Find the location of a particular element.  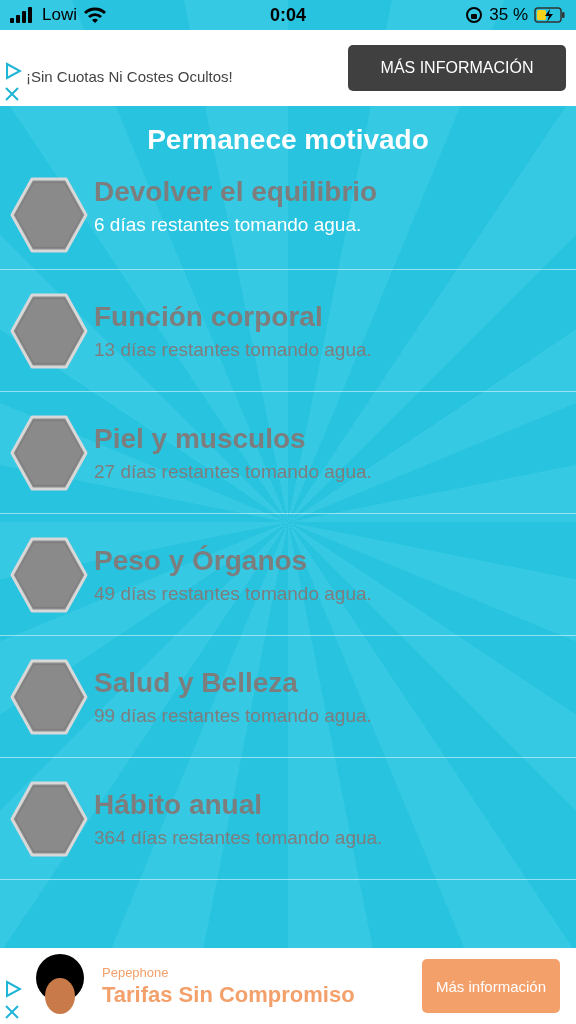

goal-title: Hábito anual is located at coordinates (178, 804).